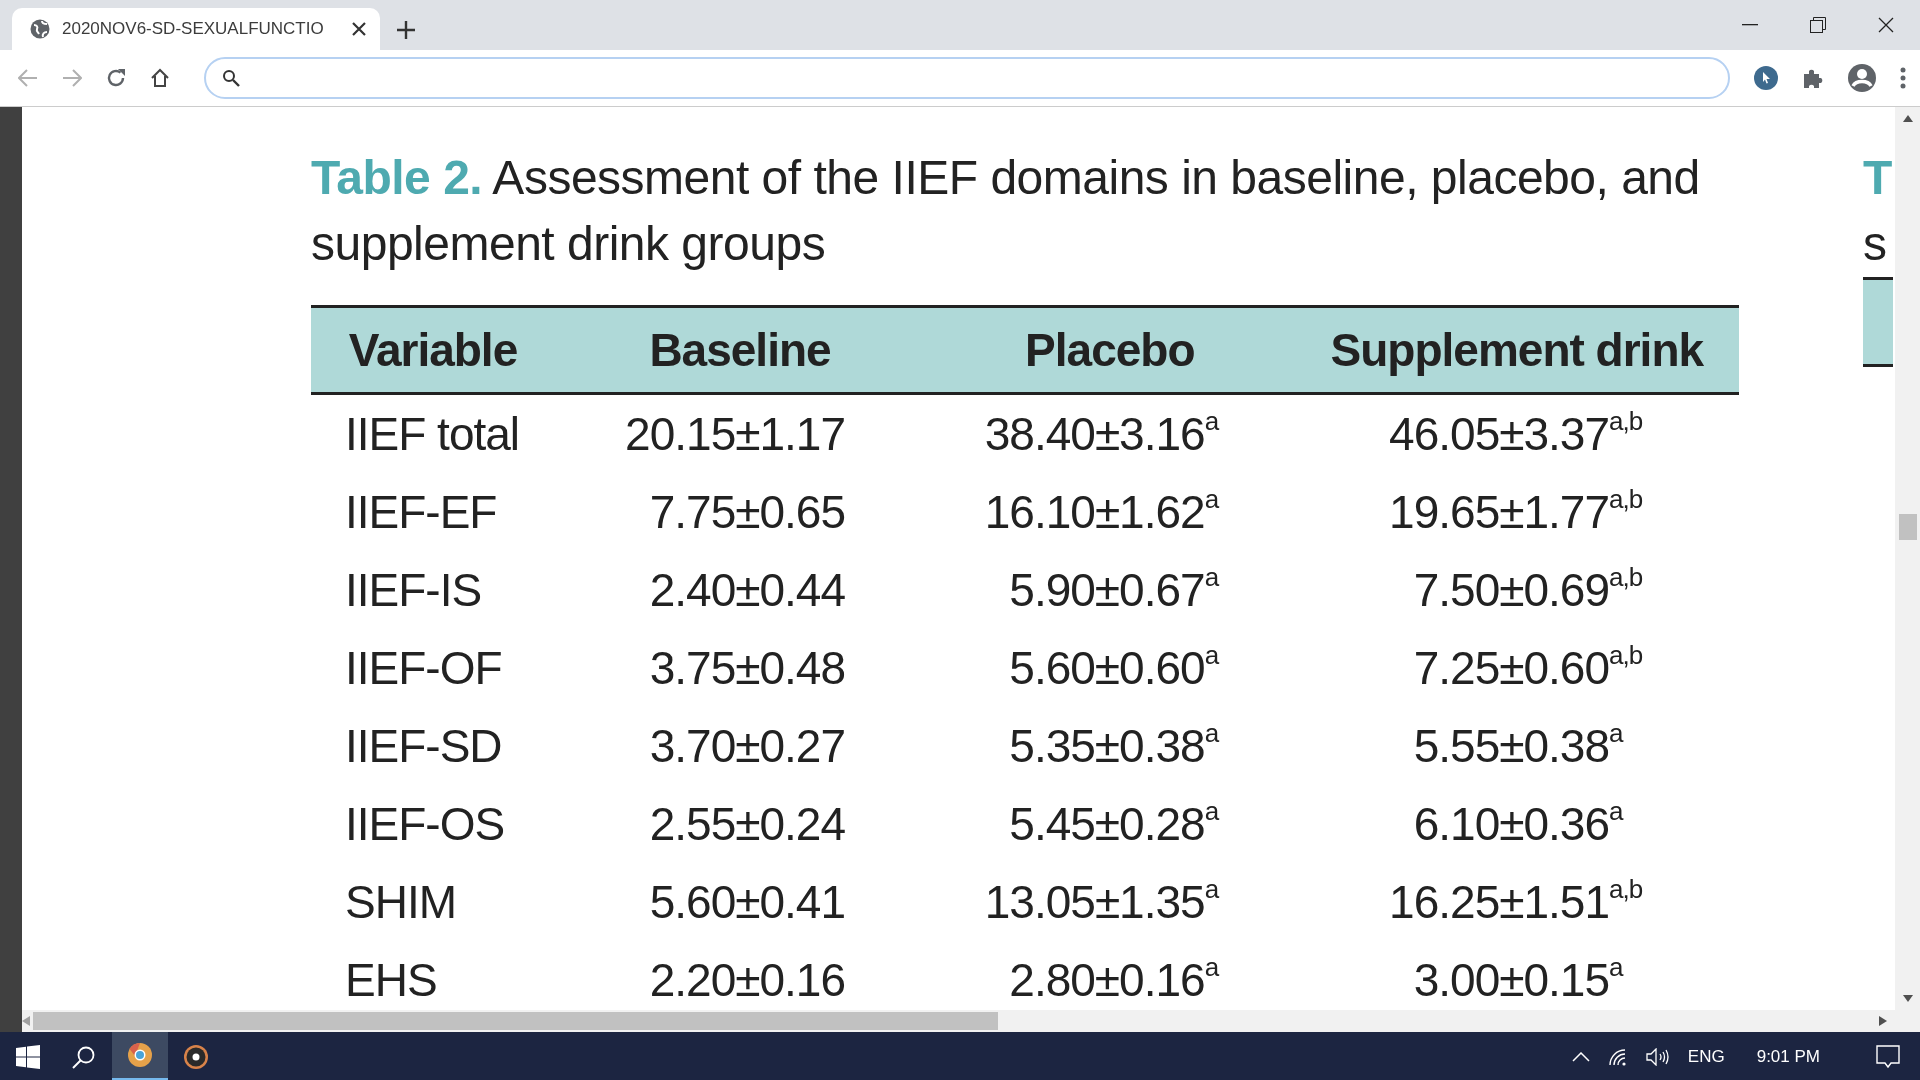 The height and width of the screenshot is (1080, 1920). I want to click on tab-title: 2020NOV6-SD-SEXUALFUNCTIO, so click(193, 29).